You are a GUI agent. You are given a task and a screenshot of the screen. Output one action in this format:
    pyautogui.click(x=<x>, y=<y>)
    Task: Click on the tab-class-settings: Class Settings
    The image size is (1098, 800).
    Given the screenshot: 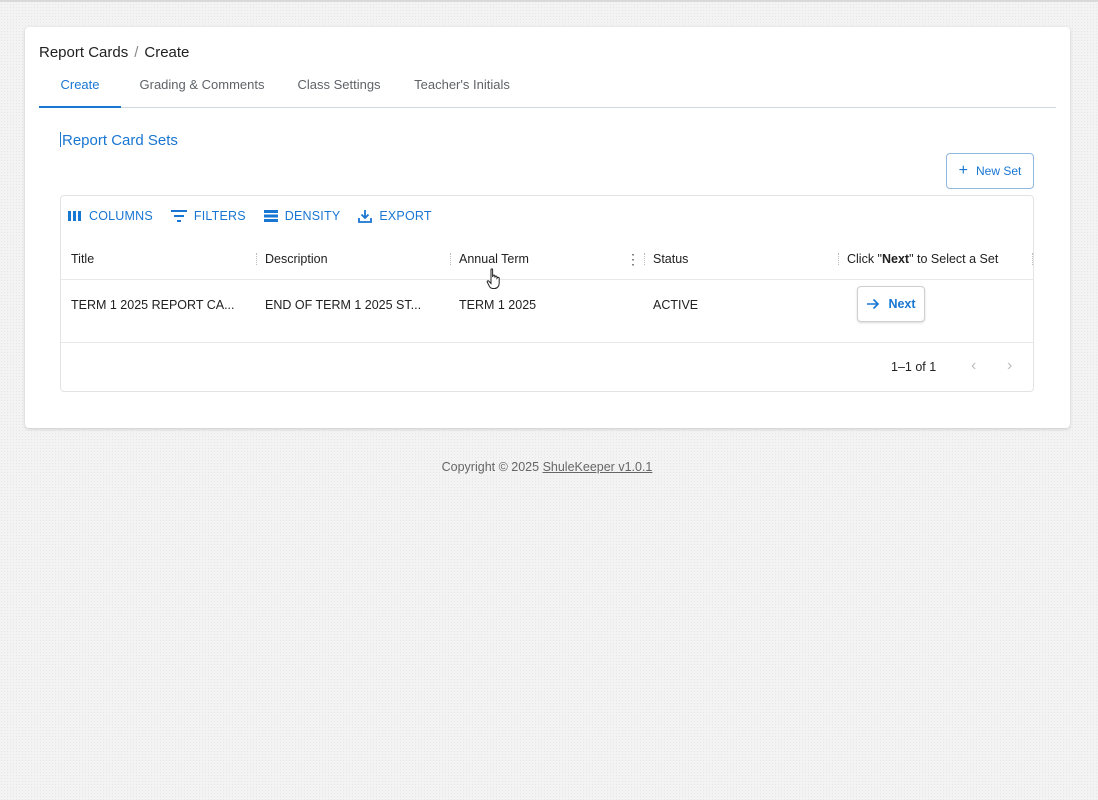 What is the action you would take?
    pyautogui.click(x=339, y=87)
    